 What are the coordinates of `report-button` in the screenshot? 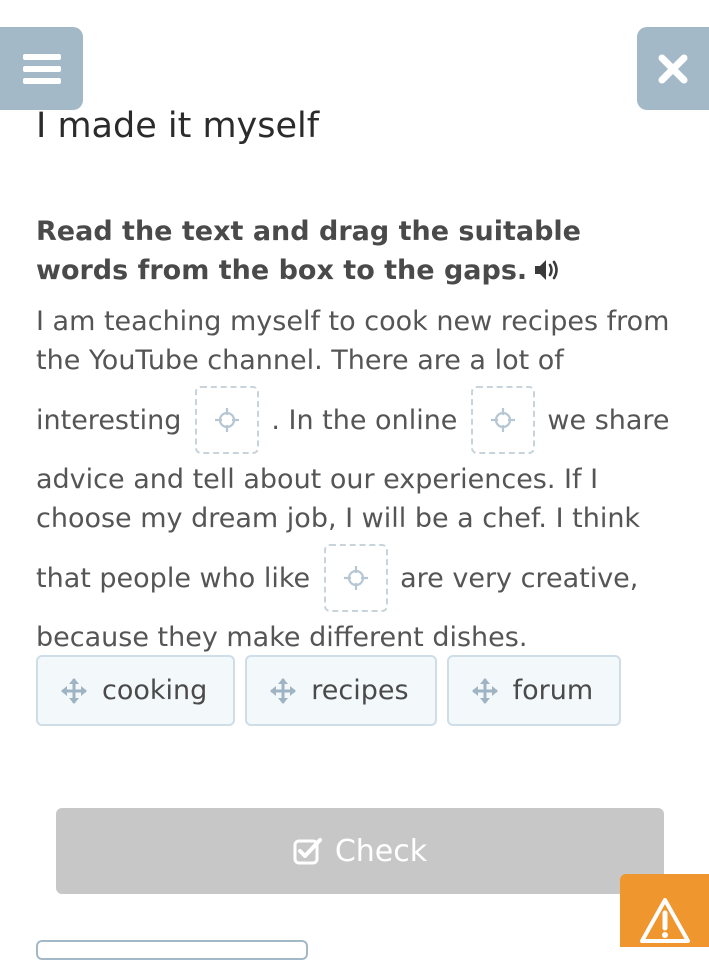 It's located at (664, 910).